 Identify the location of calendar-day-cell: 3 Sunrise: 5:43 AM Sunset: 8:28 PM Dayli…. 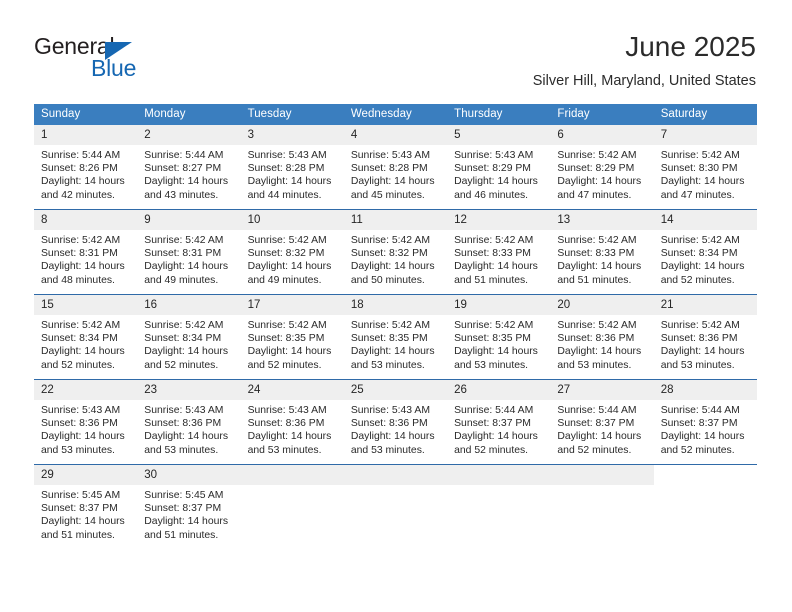
(292, 167).